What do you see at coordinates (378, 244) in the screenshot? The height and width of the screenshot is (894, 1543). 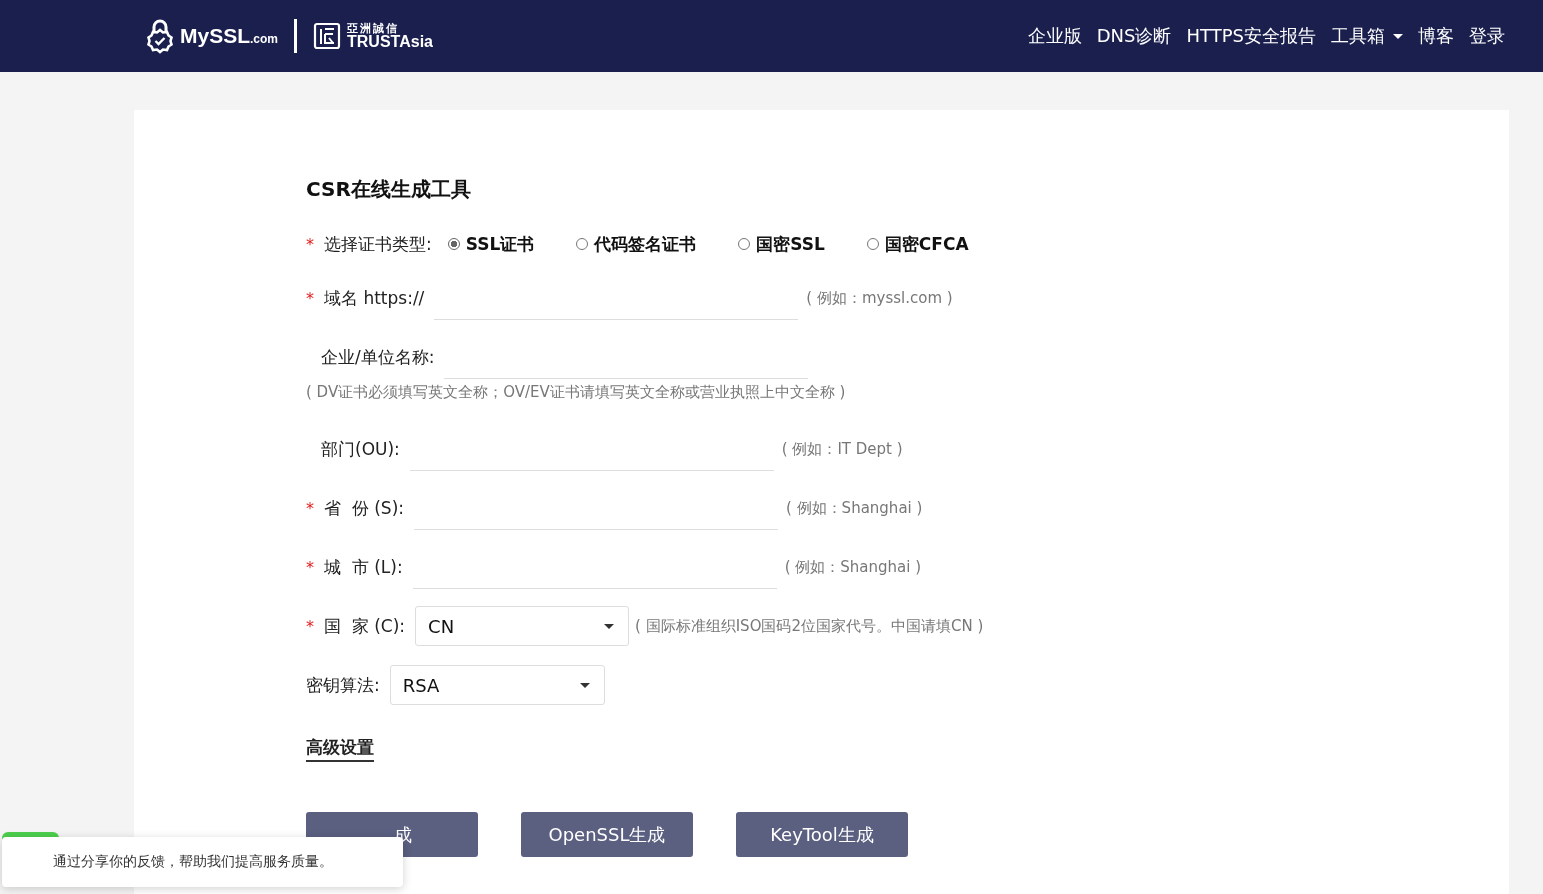 I see `field-label: 选择证书类型:` at bounding box center [378, 244].